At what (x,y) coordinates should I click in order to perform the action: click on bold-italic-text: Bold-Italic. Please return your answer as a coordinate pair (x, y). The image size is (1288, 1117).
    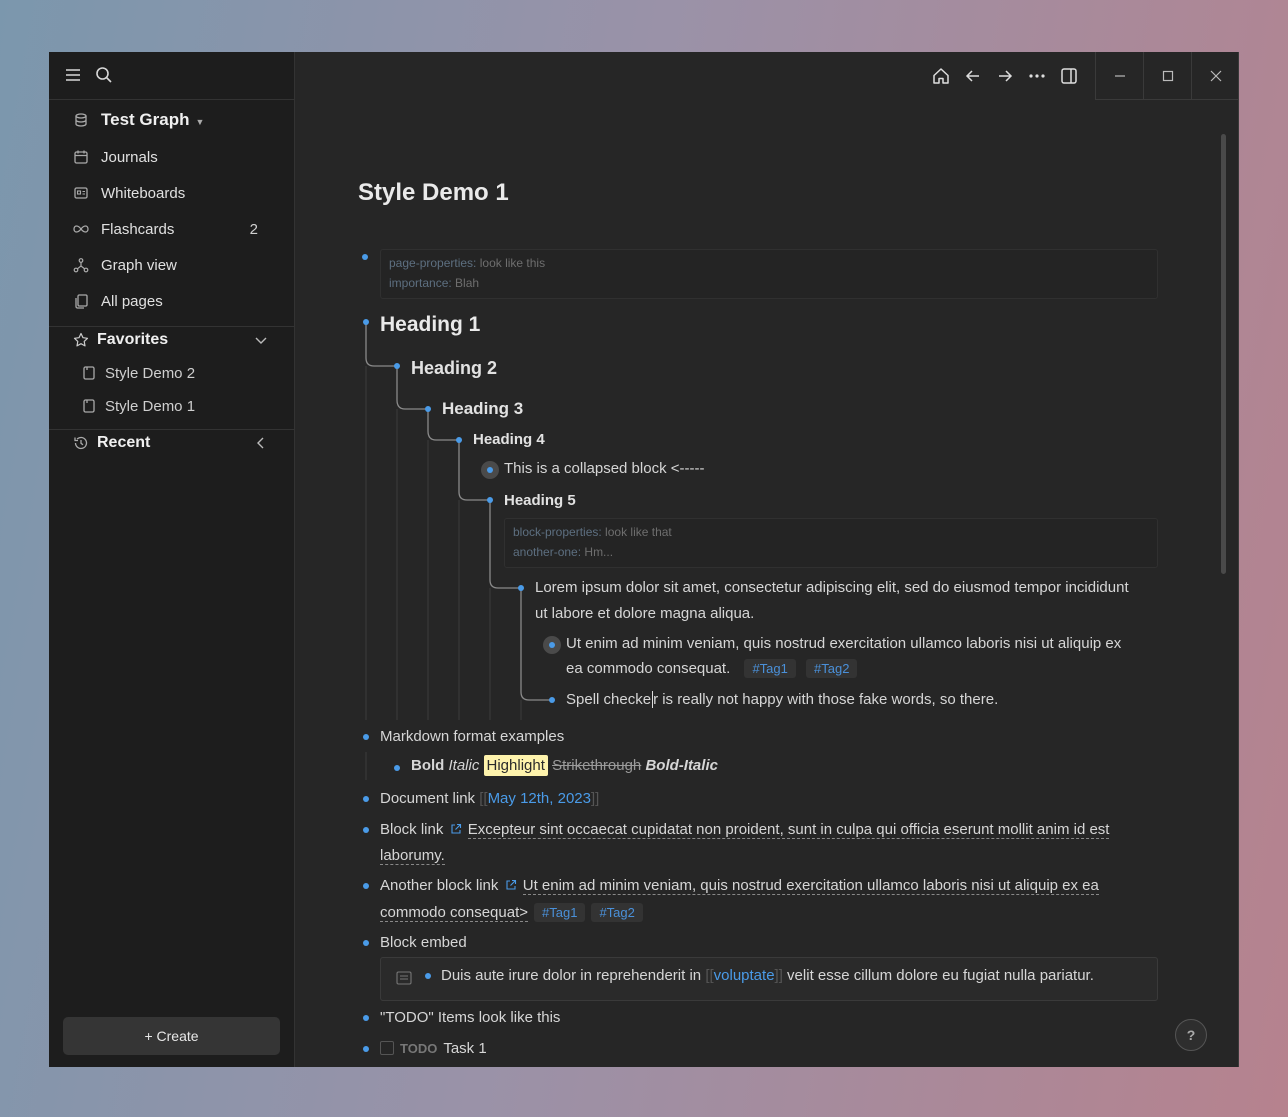
    Looking at the image, I should click on (681, 765).